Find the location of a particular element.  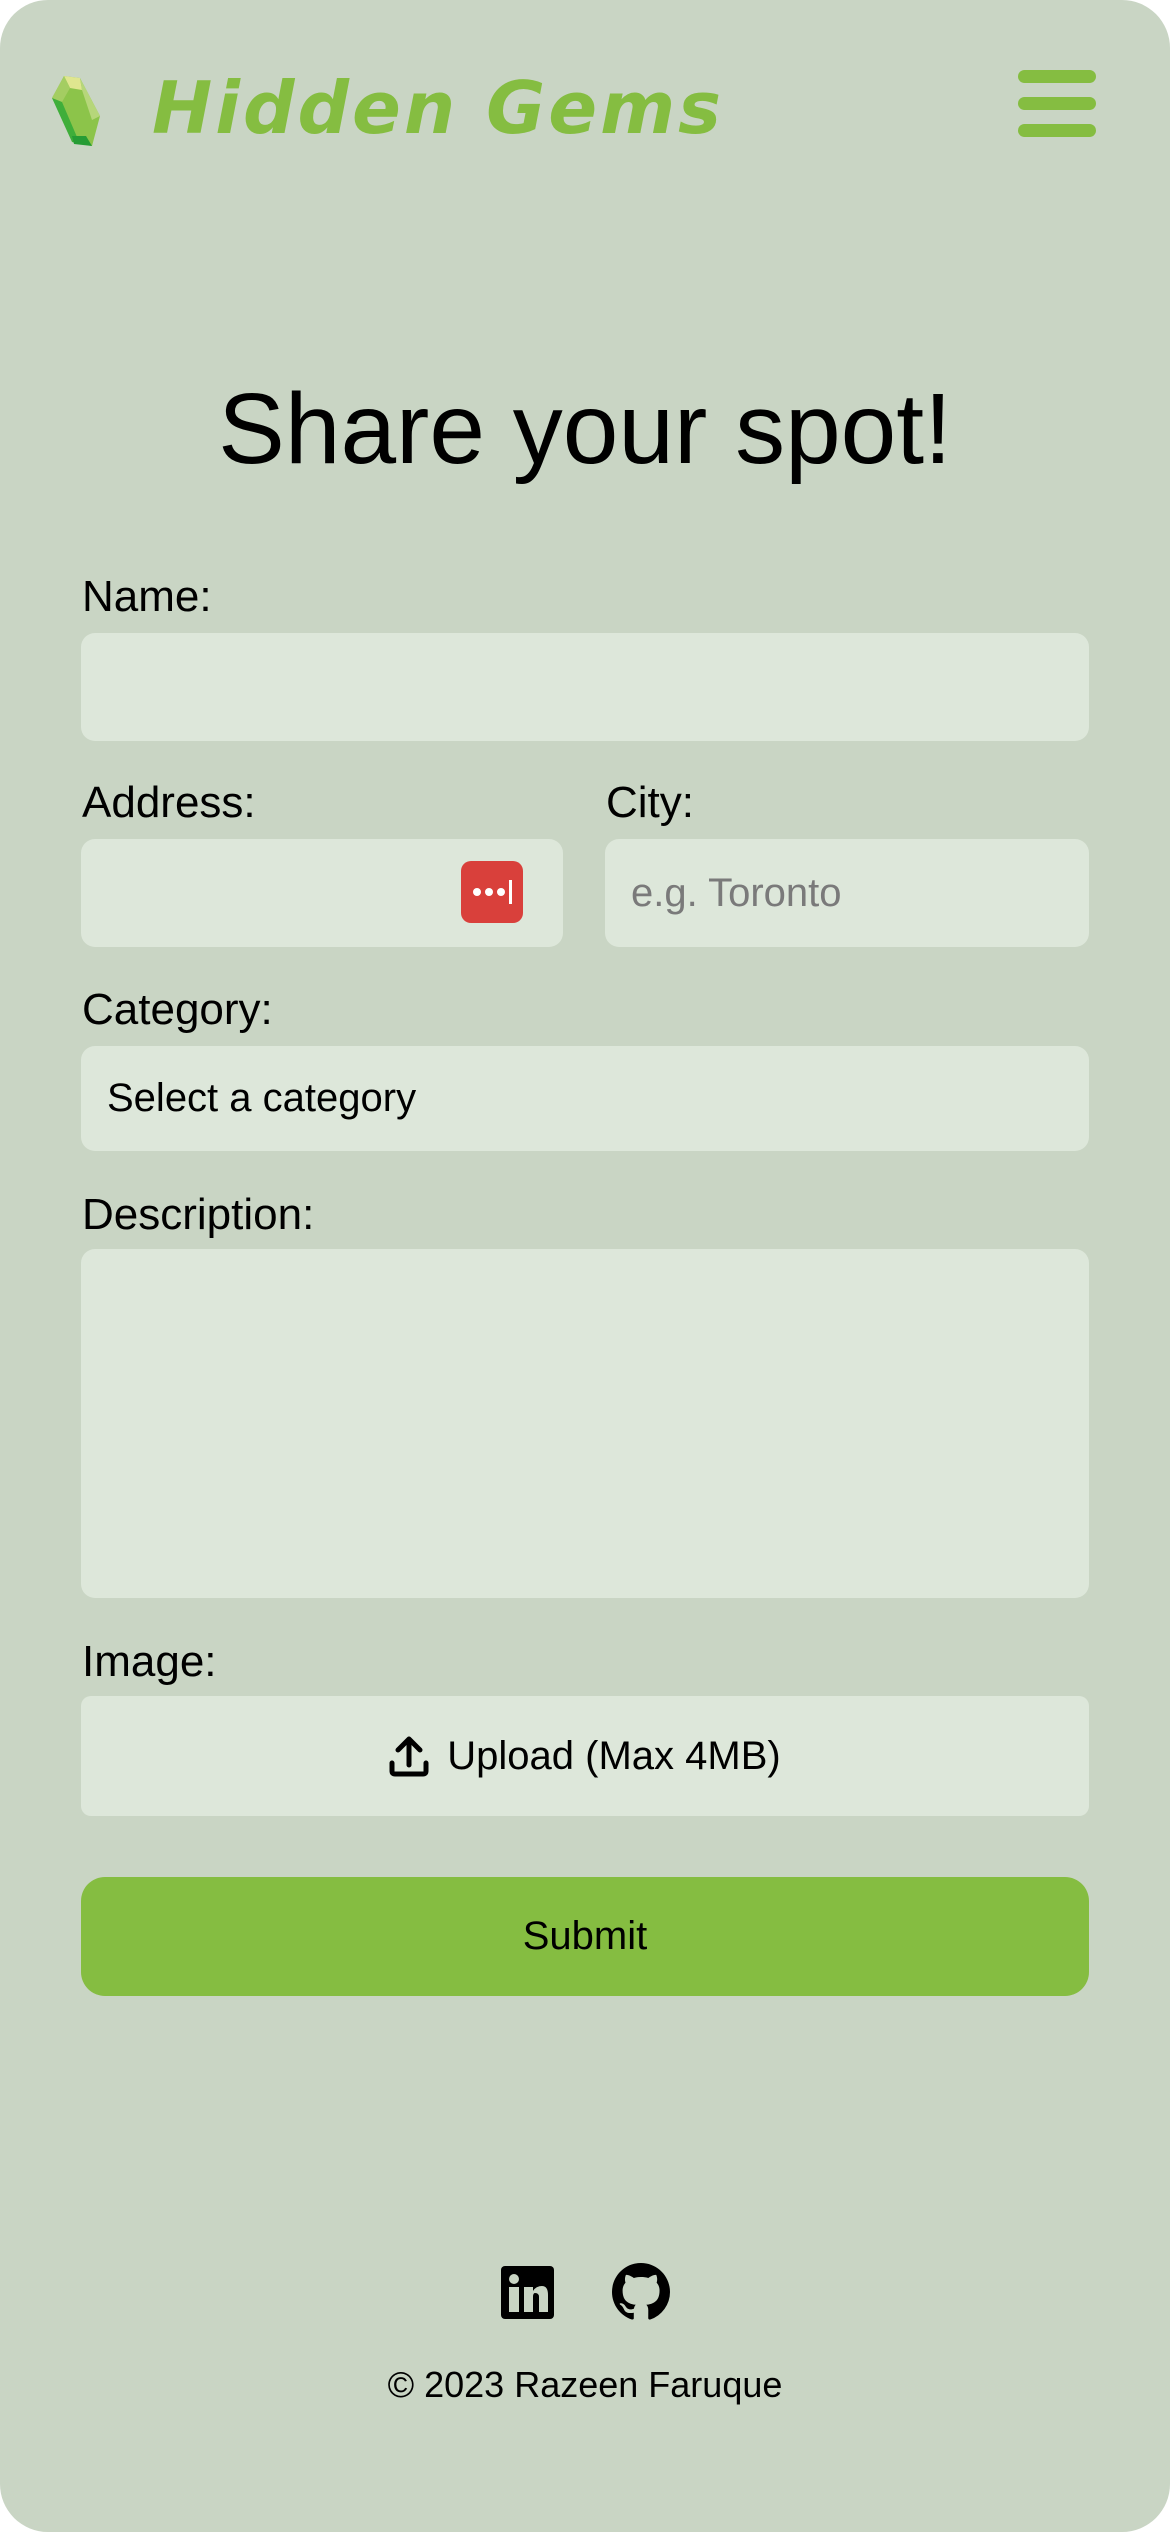

brand-logo-text: Hidden Gems is located at coordinates (438, 108).